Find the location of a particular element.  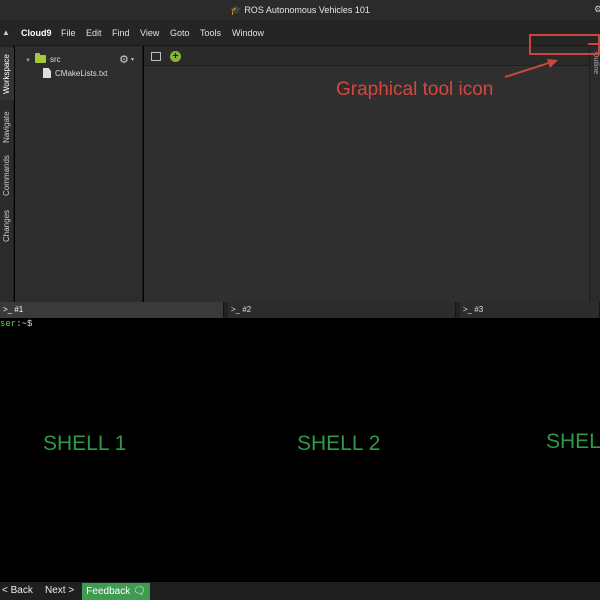

window-title: ROS Autonomous Vehicles 101 is located at coordinates (307, 10).